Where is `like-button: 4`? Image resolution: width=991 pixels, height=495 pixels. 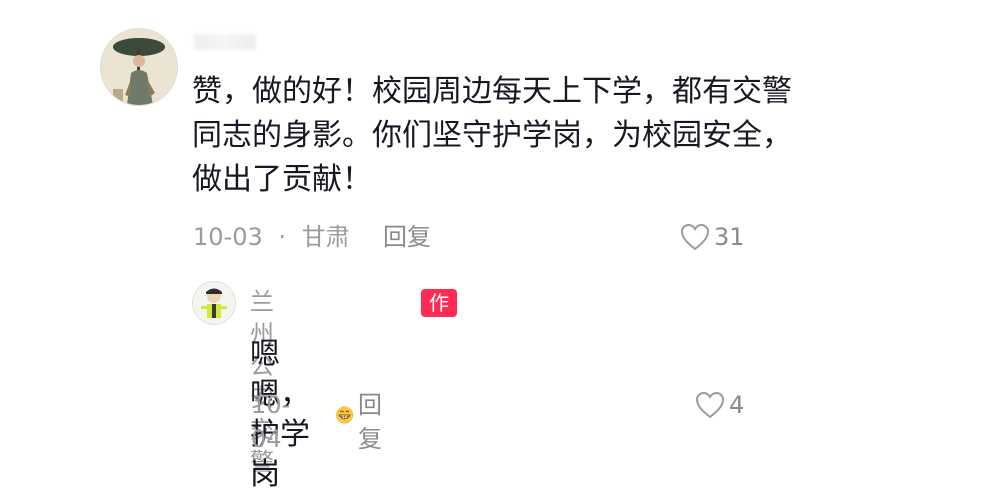
like-button: 4 is located at coordinates (719, 405).